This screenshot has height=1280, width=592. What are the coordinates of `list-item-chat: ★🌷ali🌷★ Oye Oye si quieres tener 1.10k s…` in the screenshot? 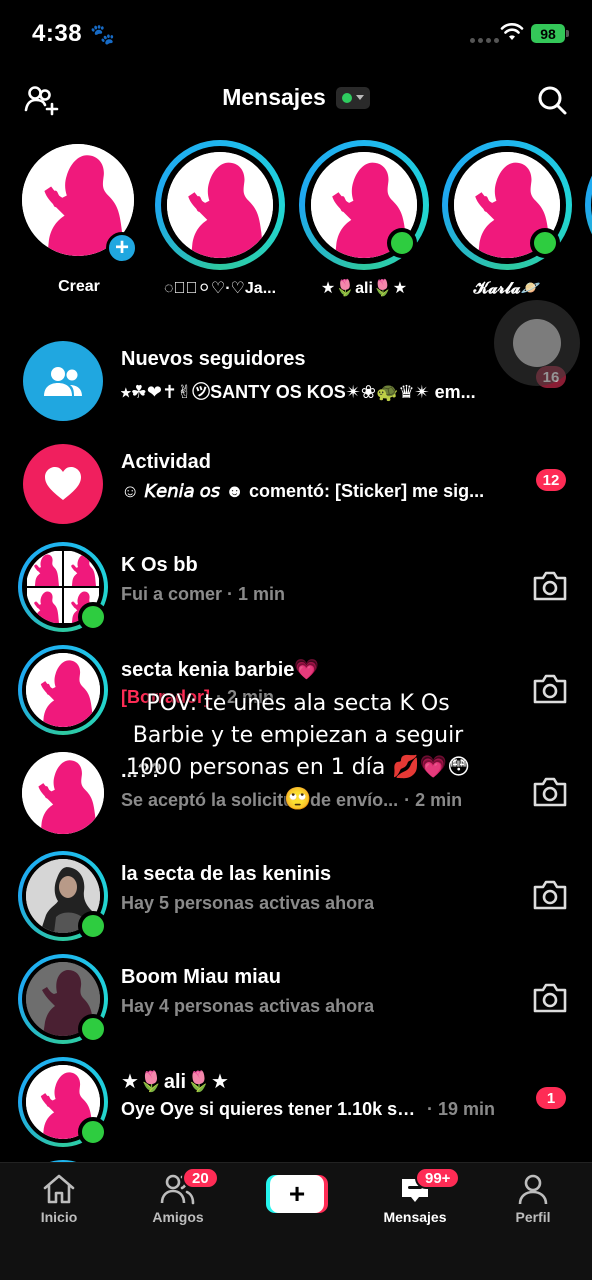 It's located at (296, 1102).